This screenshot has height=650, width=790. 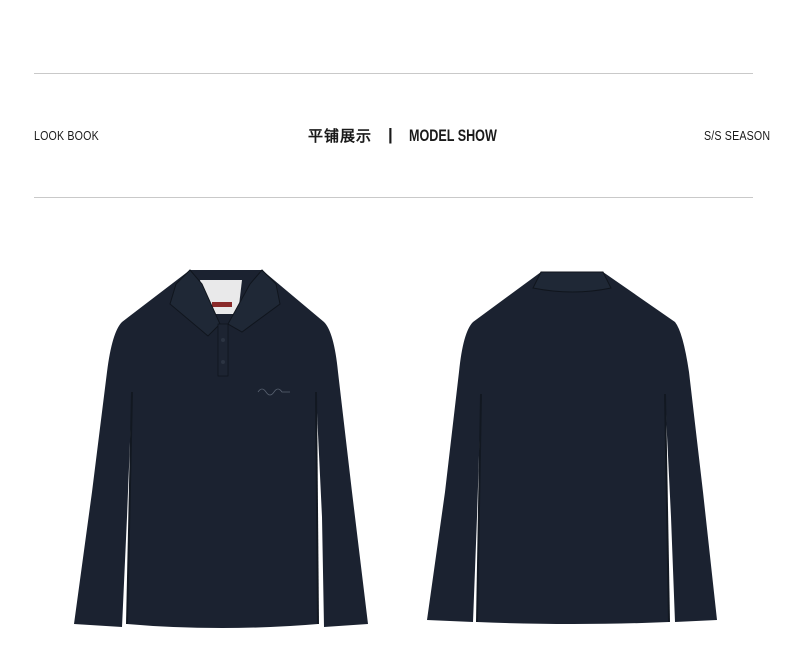 What do you see at coordinates (66, 135) in the screenshot?
I see `look-book-label: LOOK BOOK` at bounding box center [66, 135].